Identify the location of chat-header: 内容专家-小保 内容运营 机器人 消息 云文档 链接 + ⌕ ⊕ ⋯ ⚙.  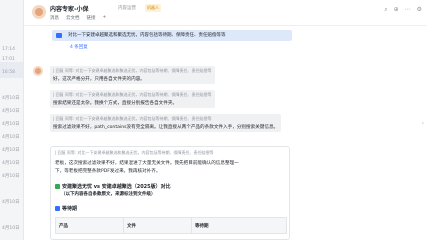
(225, 13).